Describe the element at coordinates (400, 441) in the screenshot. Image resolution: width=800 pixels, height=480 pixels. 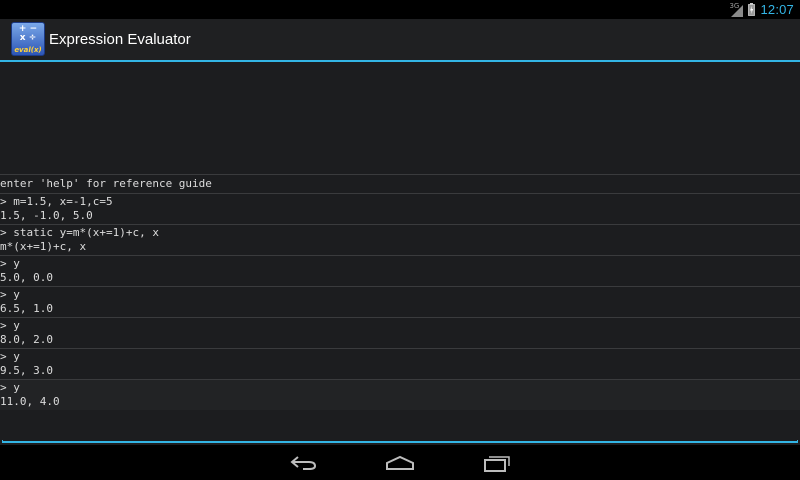
I see `expression-input` at that location.